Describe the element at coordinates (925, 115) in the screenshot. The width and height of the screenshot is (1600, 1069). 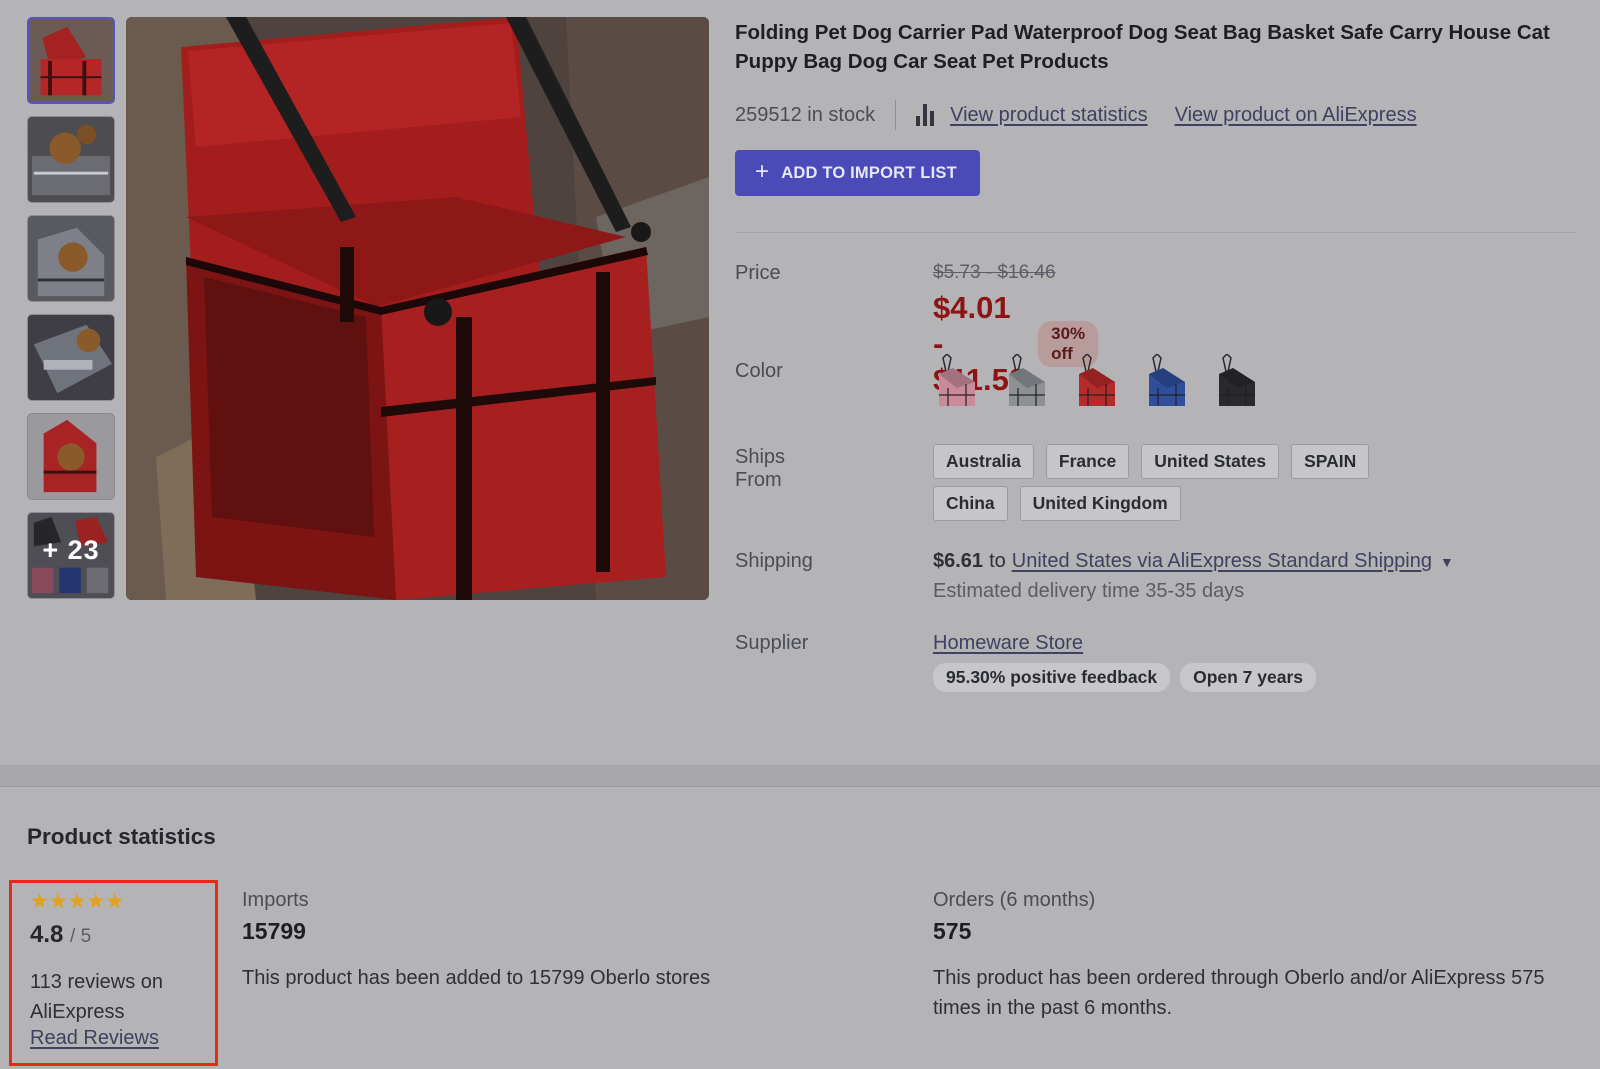
I see `bar-chart-icon` at that location.